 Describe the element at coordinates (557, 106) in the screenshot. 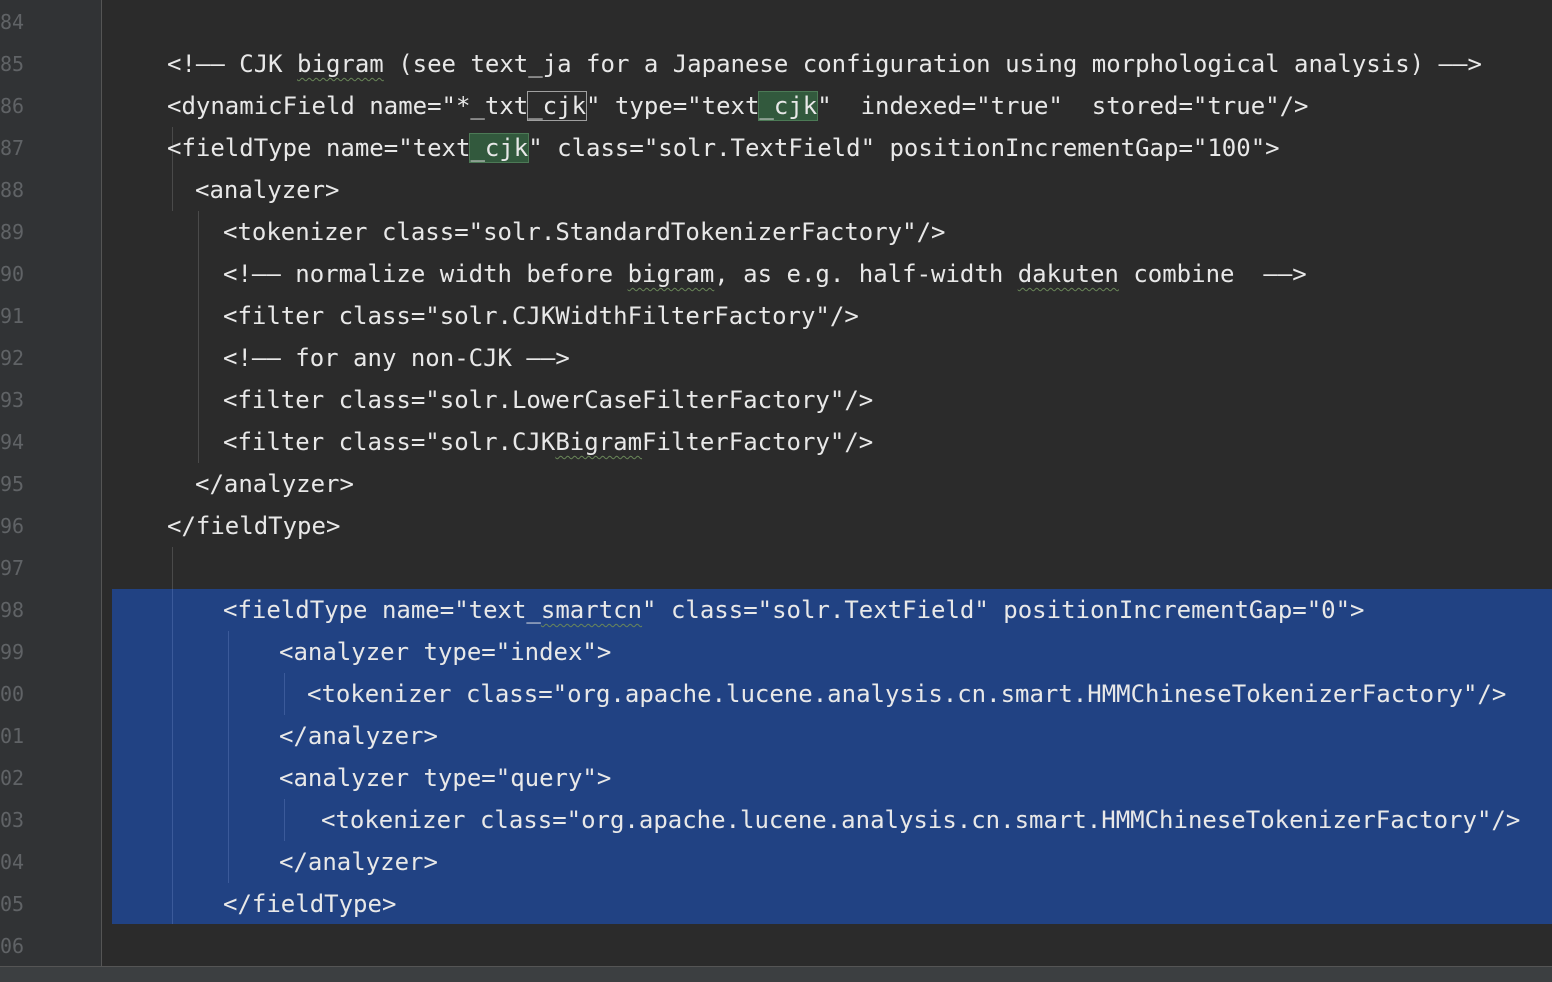

I see `identifier-highlight-caret: _cjk` at that location.